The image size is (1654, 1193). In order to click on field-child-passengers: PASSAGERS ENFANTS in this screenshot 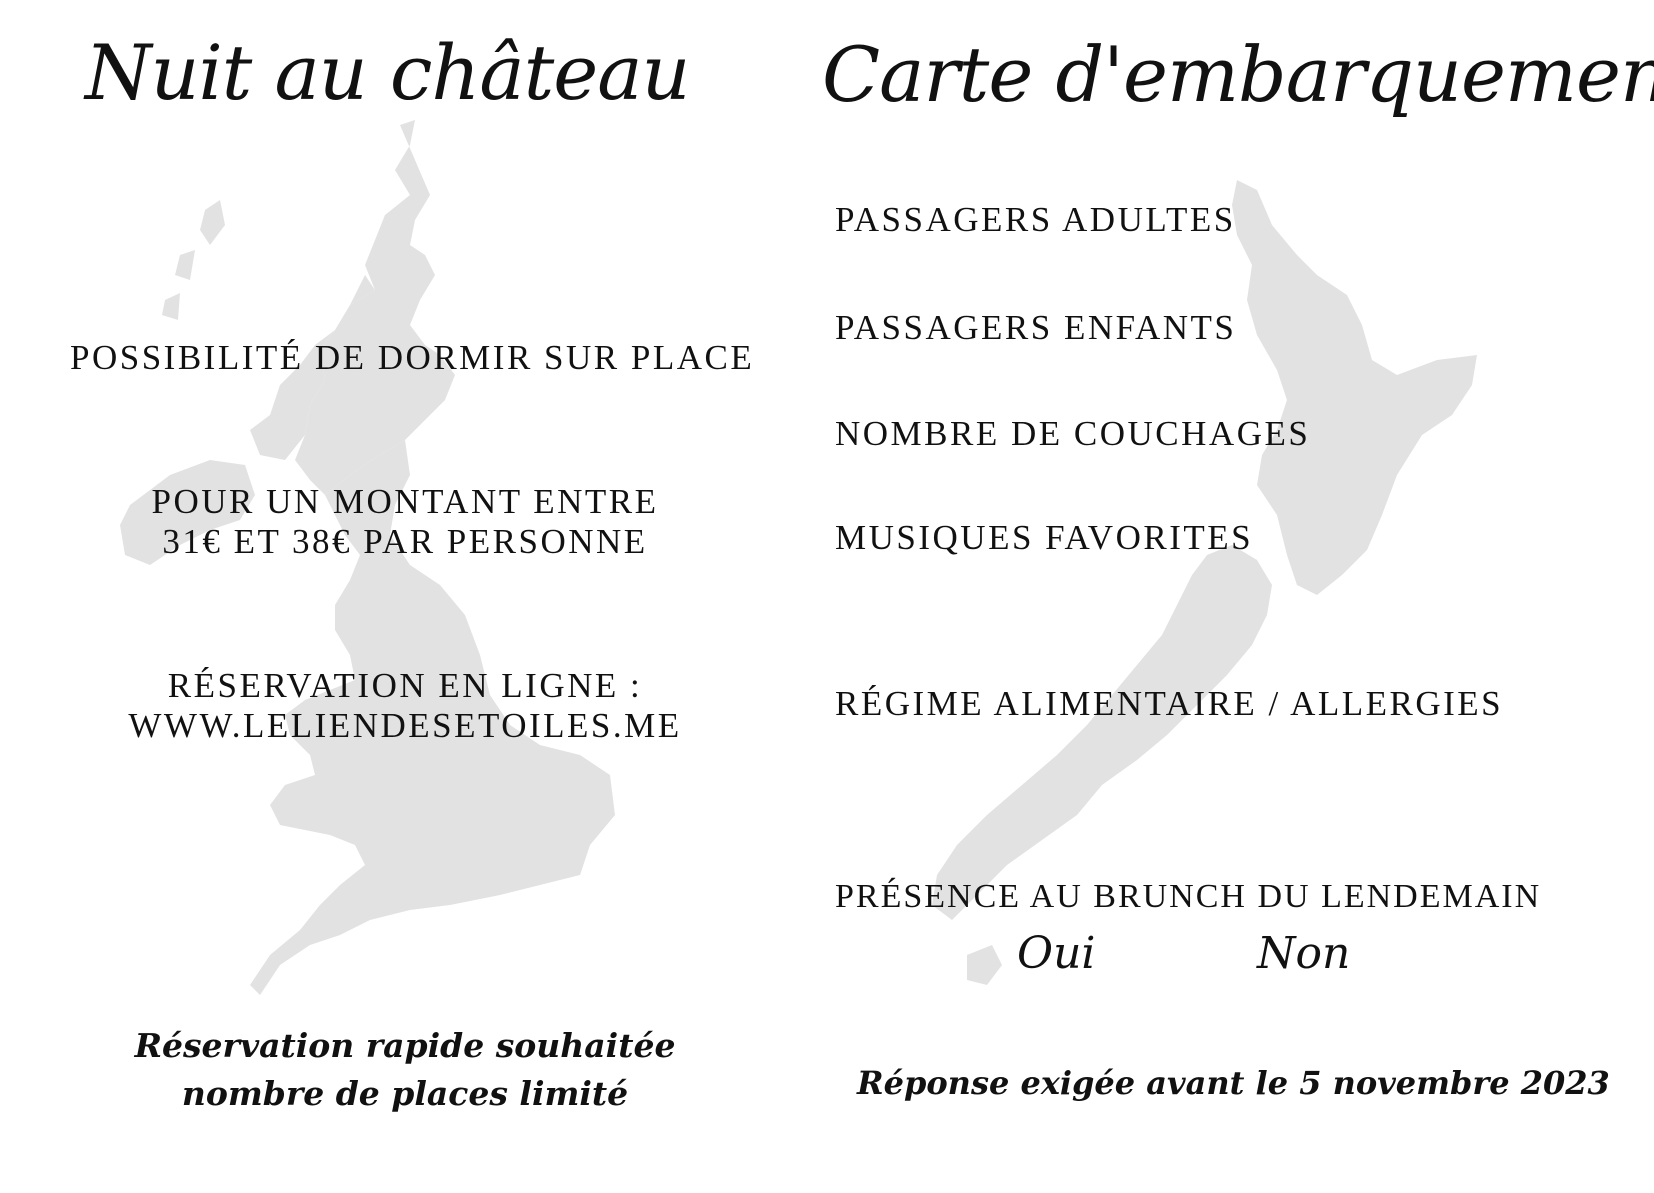, I will do `click(1036, 327)`.